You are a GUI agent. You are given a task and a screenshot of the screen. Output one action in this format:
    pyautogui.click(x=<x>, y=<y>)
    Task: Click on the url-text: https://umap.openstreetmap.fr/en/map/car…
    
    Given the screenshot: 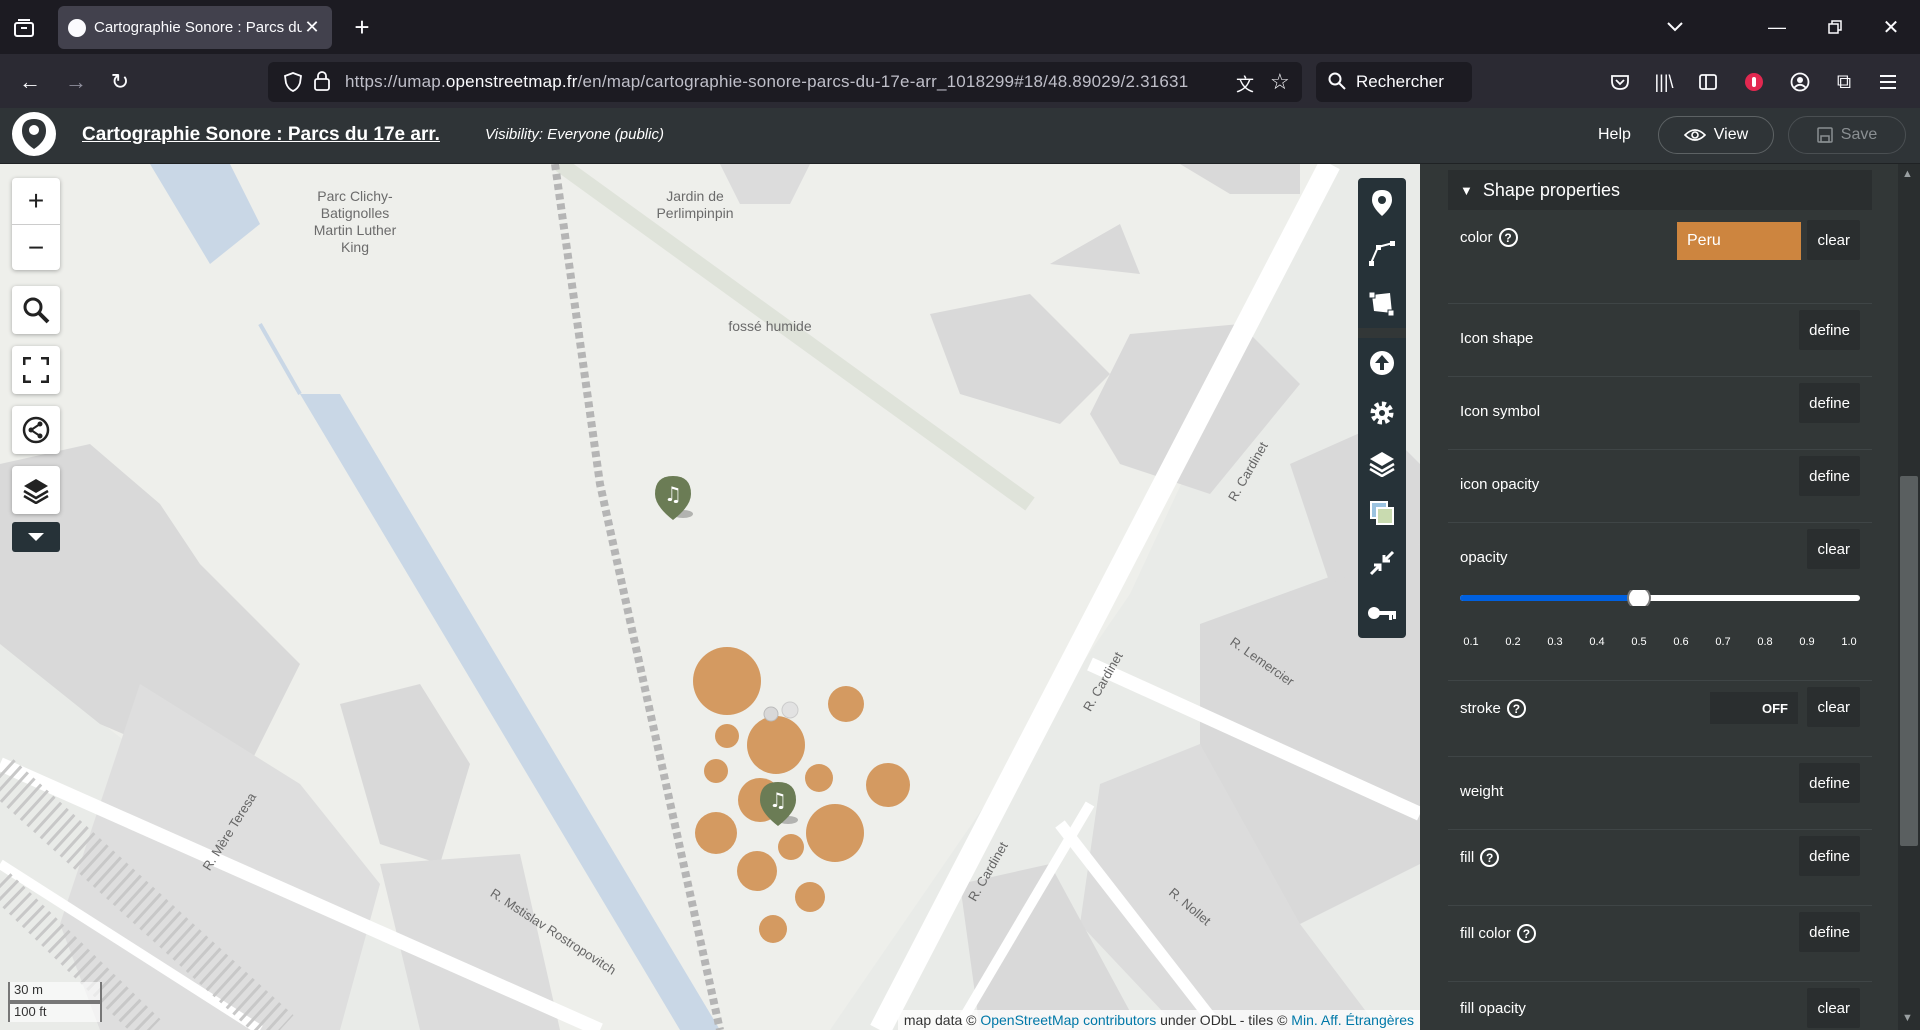 What is the action you would take?
    pyautogui.click(x=766, y=82)
    